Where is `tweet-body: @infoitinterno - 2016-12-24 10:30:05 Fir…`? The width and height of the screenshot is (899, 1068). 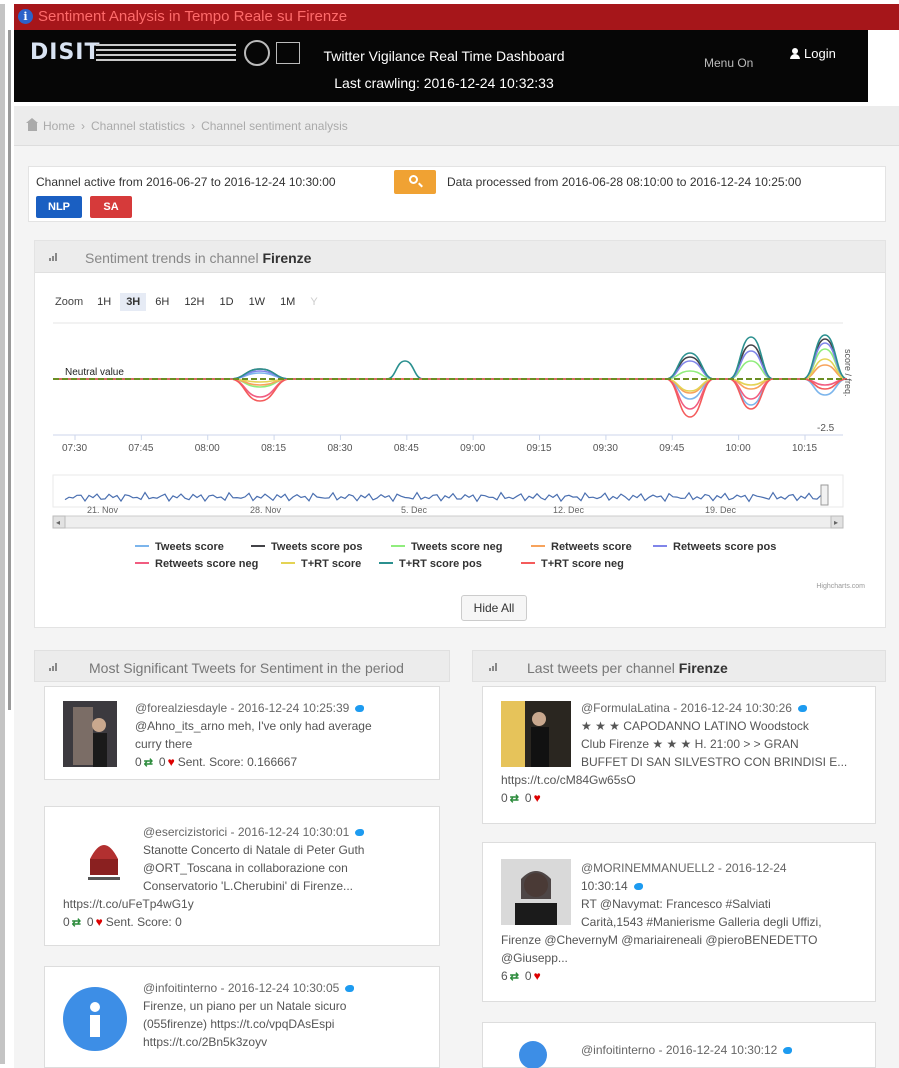 tweet-body: @infoitinterno - 2016-12-24 10:30:05 Fir… is located at coordinates (290, 1015).